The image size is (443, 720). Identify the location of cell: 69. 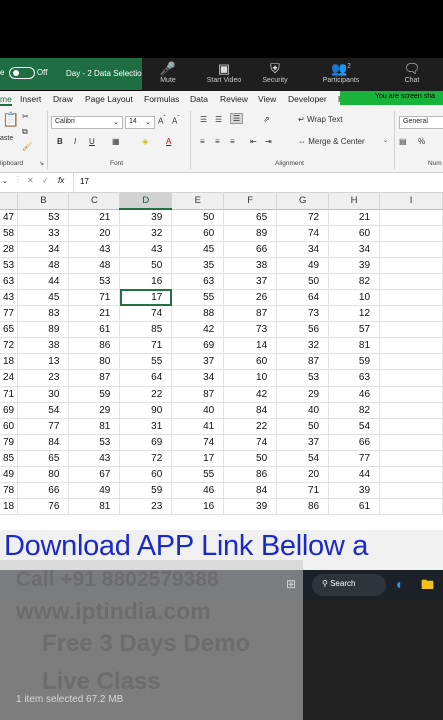
(198, 346).